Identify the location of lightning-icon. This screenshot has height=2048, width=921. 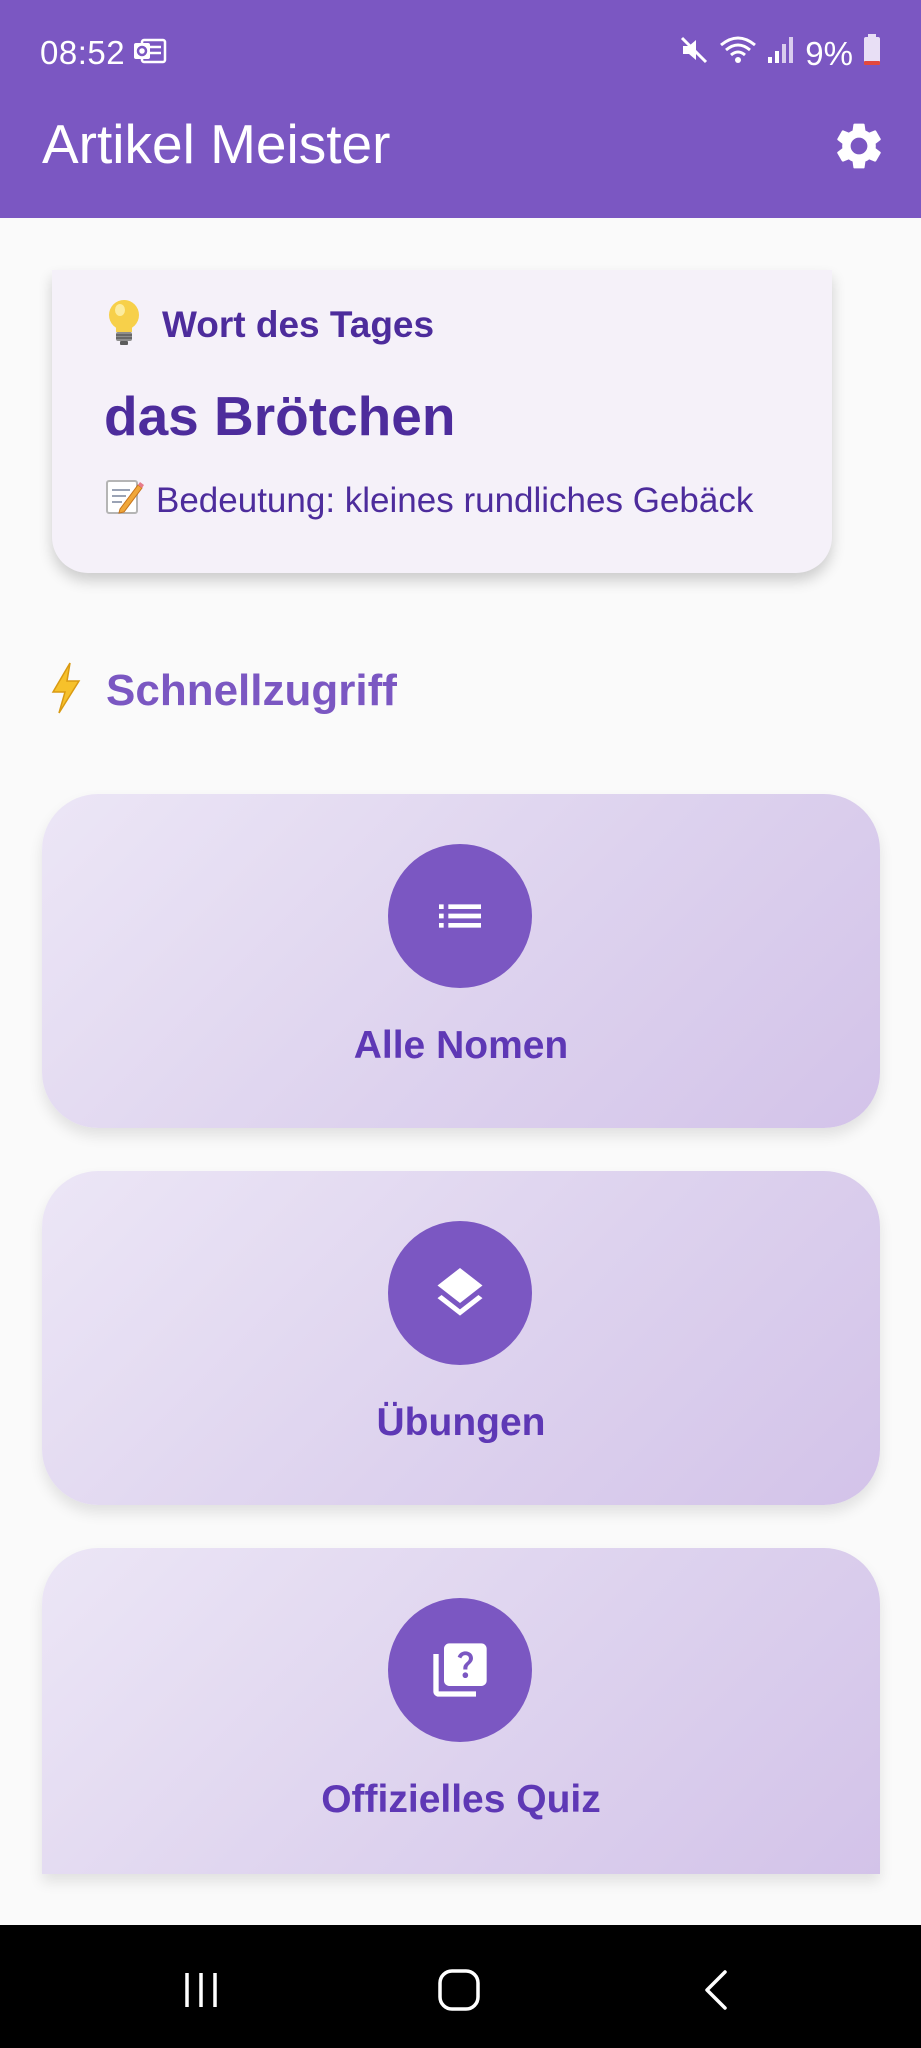
(66, 690).